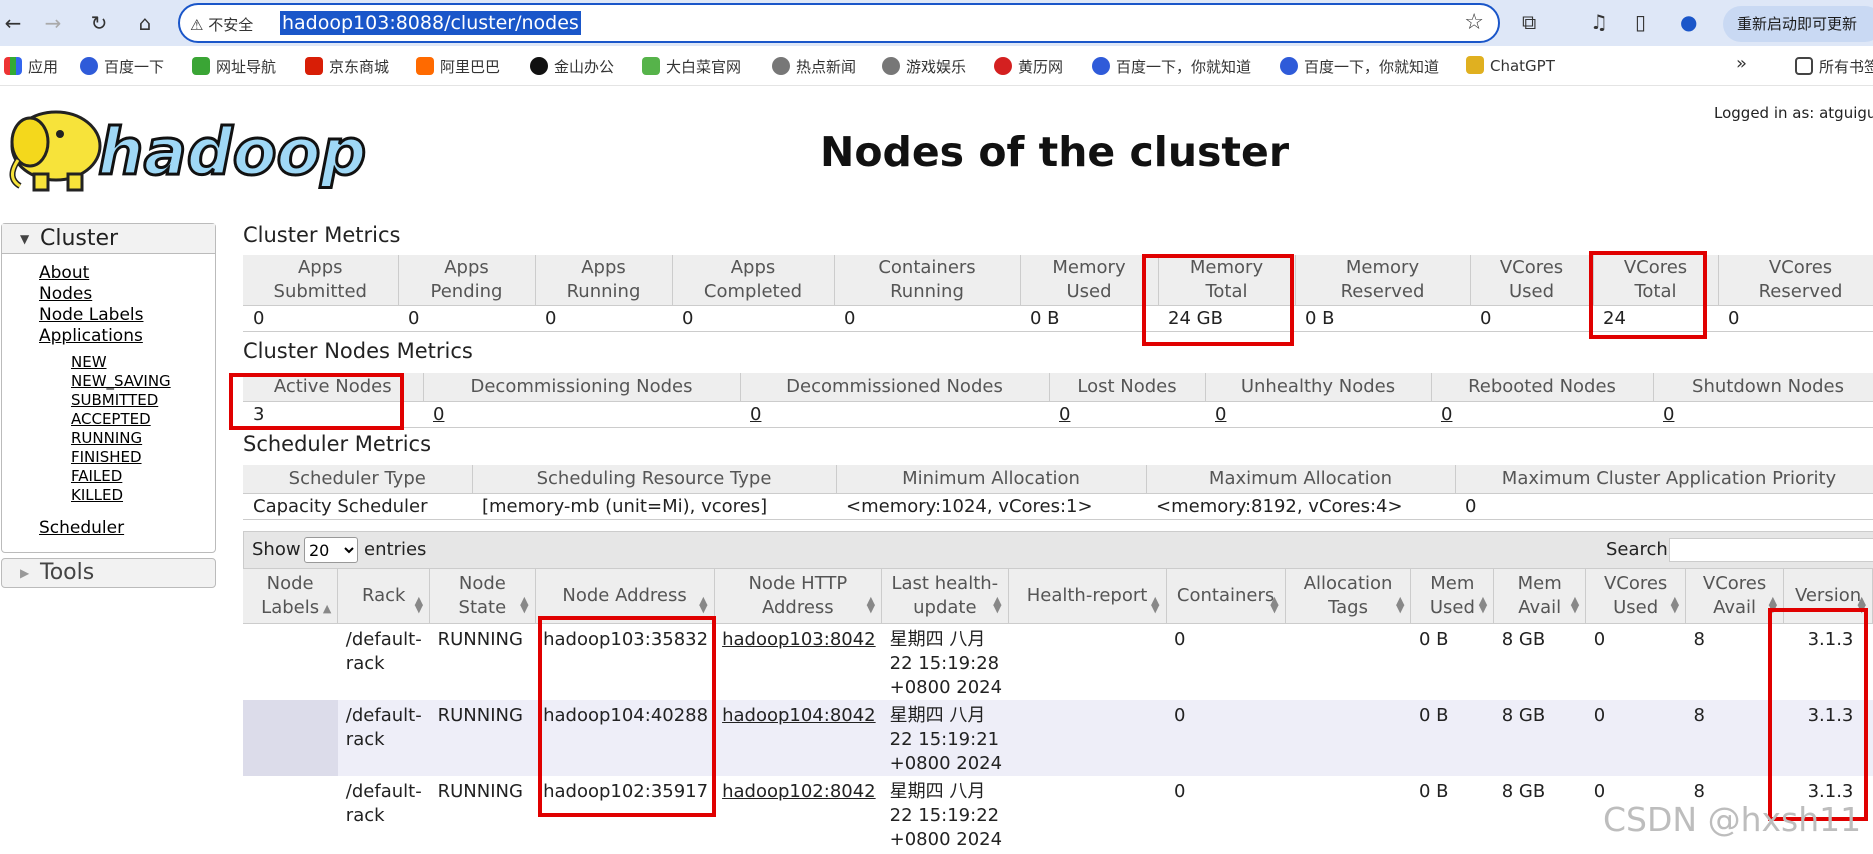  I want to click on bookmark-chatgpt: ChatGPT, so click(1510, 65).